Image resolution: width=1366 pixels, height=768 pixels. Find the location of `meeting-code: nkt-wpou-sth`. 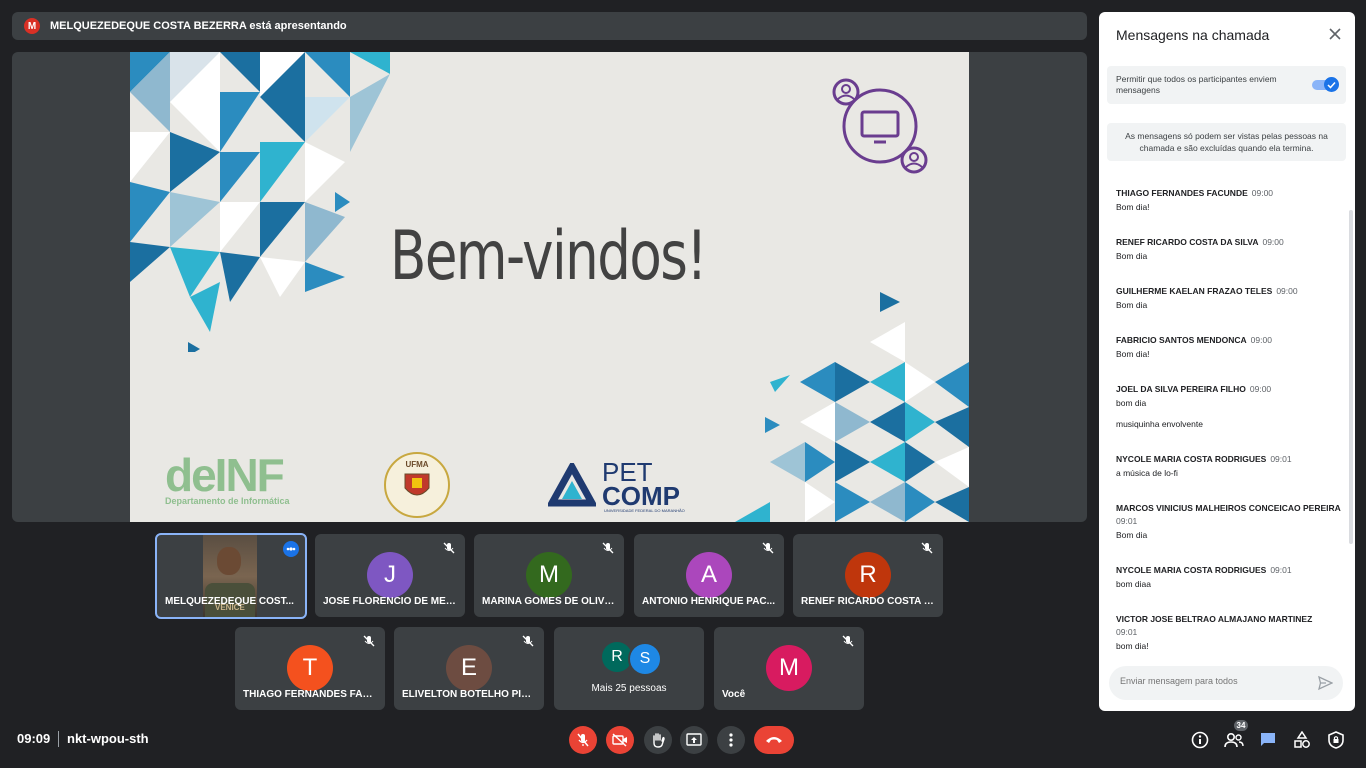

meeting-code: nkt-wpou-sth is located at coordinates (108, 738).